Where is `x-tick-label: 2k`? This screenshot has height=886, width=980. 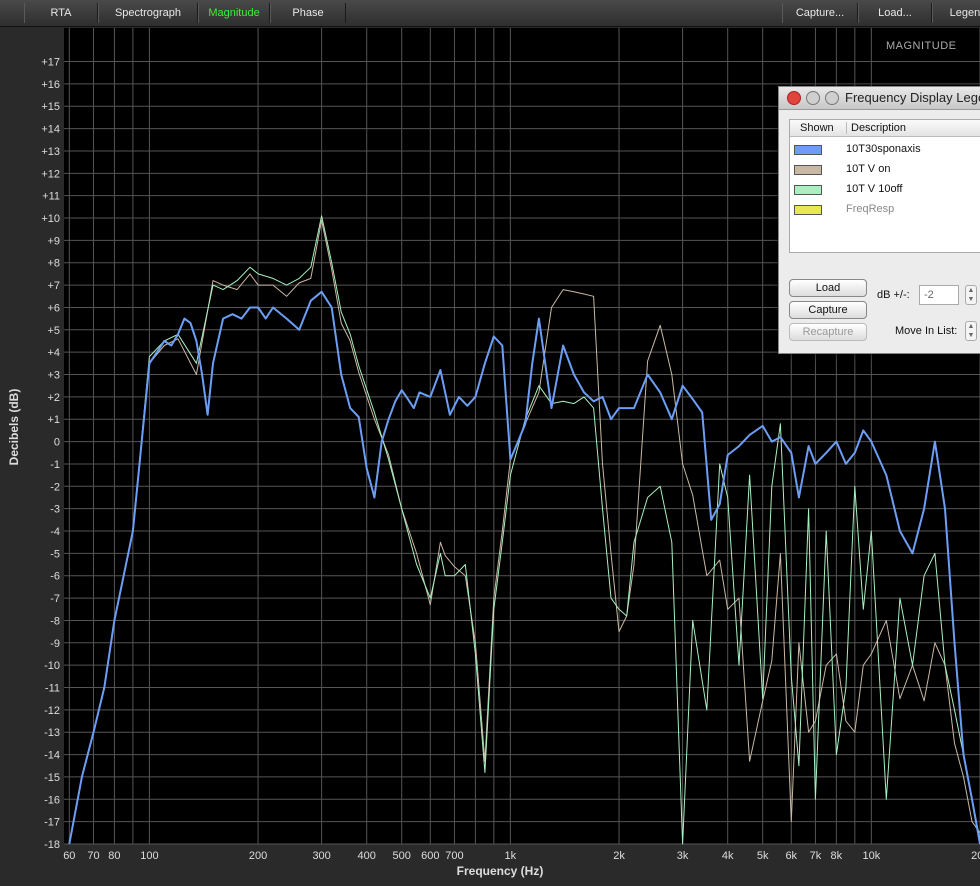
x-tick-label: 2k is located at coordinates (619, 856).